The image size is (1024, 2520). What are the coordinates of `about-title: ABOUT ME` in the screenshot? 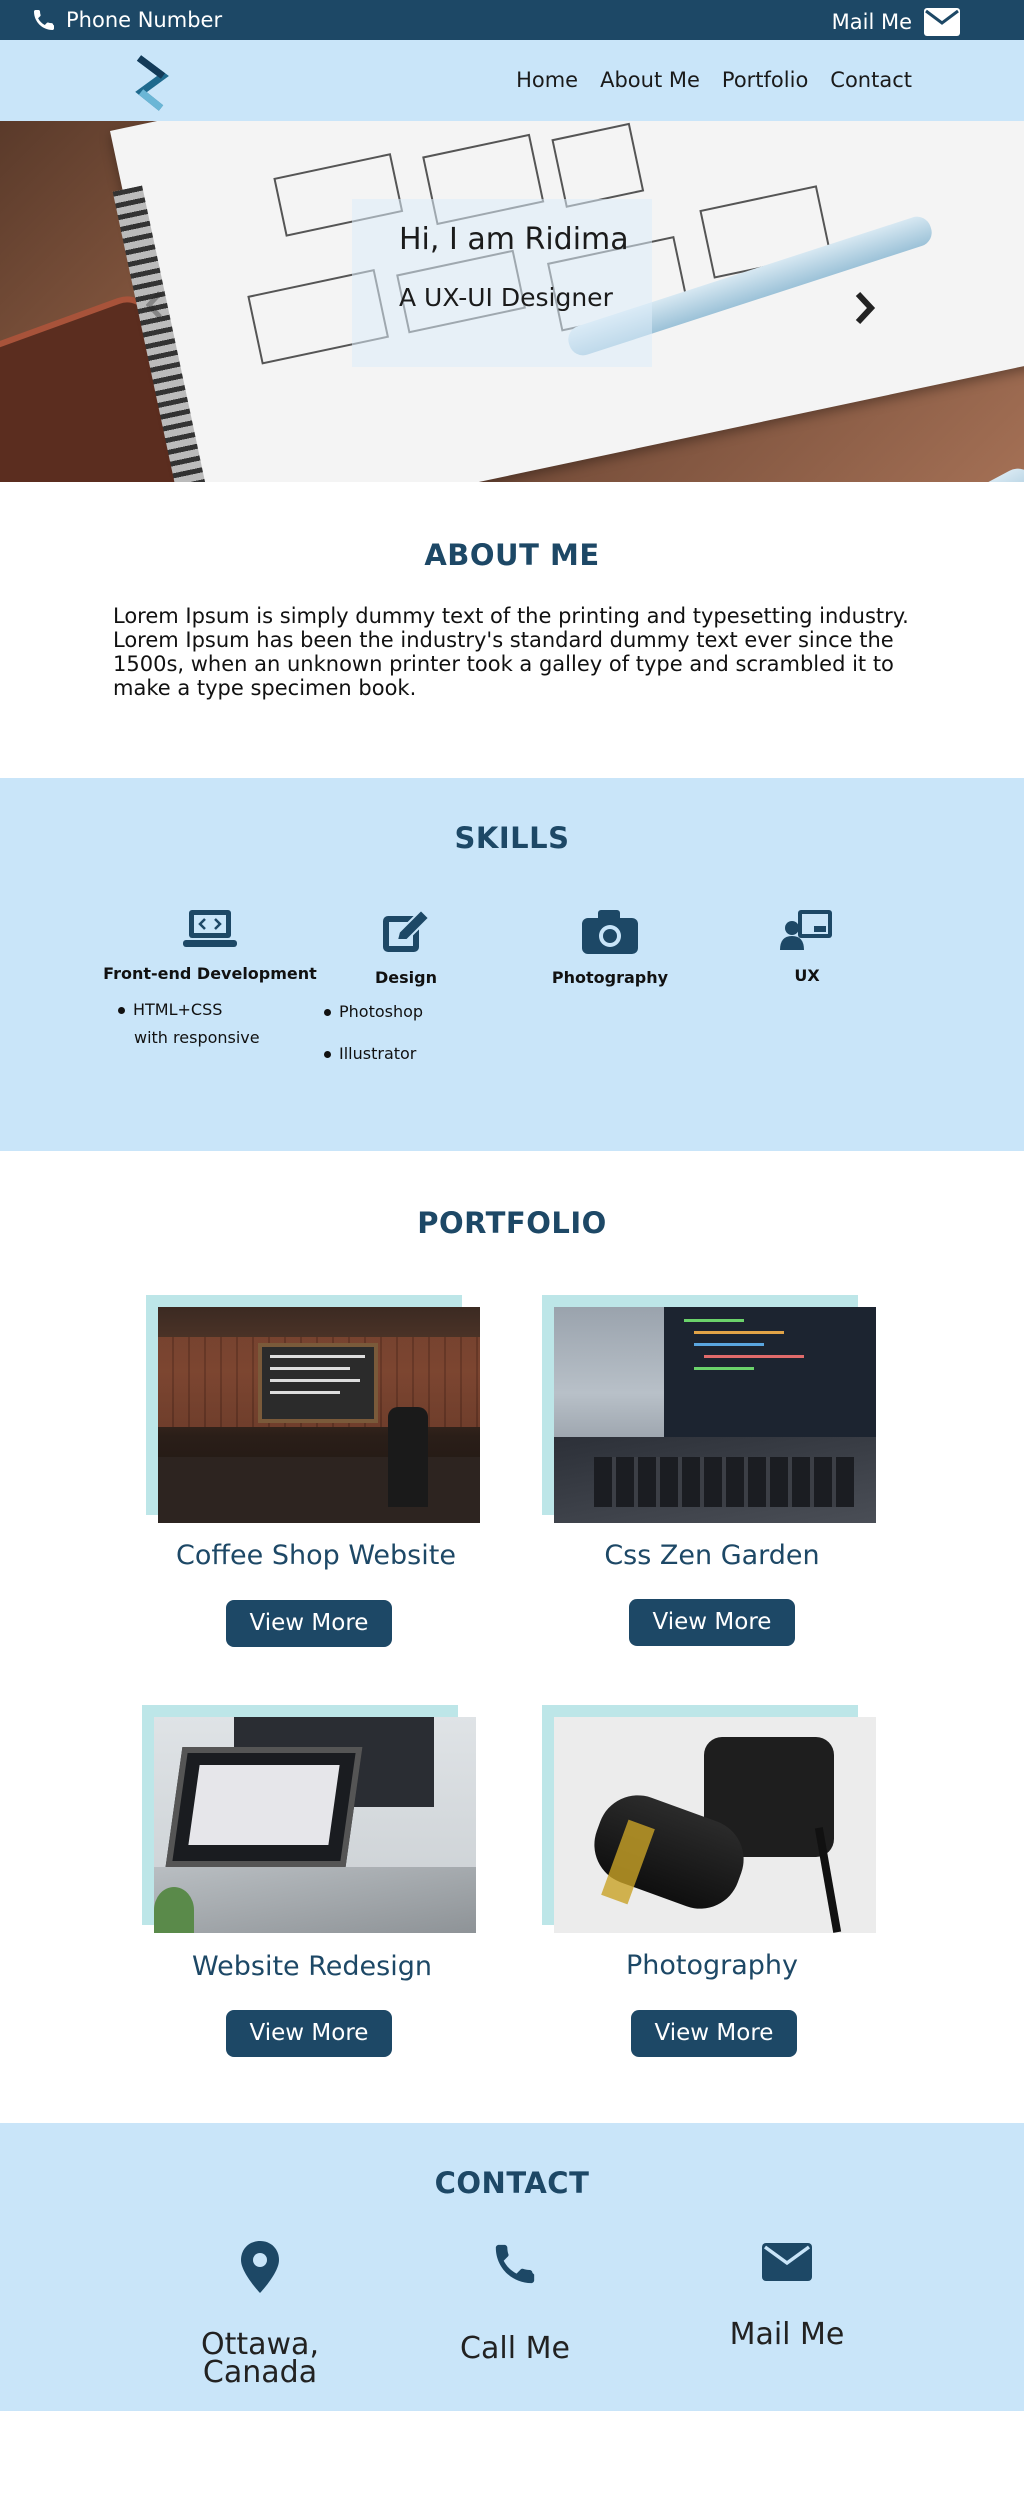 It's located at (512, 555).